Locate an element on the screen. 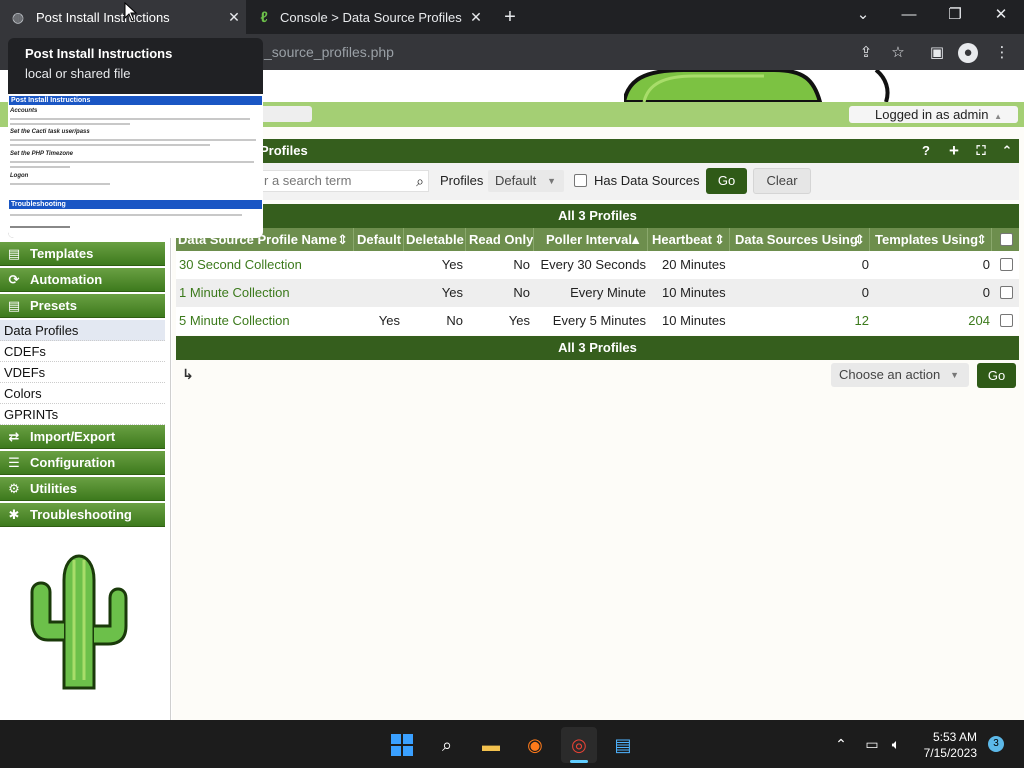 The image size is (1024, 768). cell-ds-using-link: 12 is located at coordinates (799, 321).